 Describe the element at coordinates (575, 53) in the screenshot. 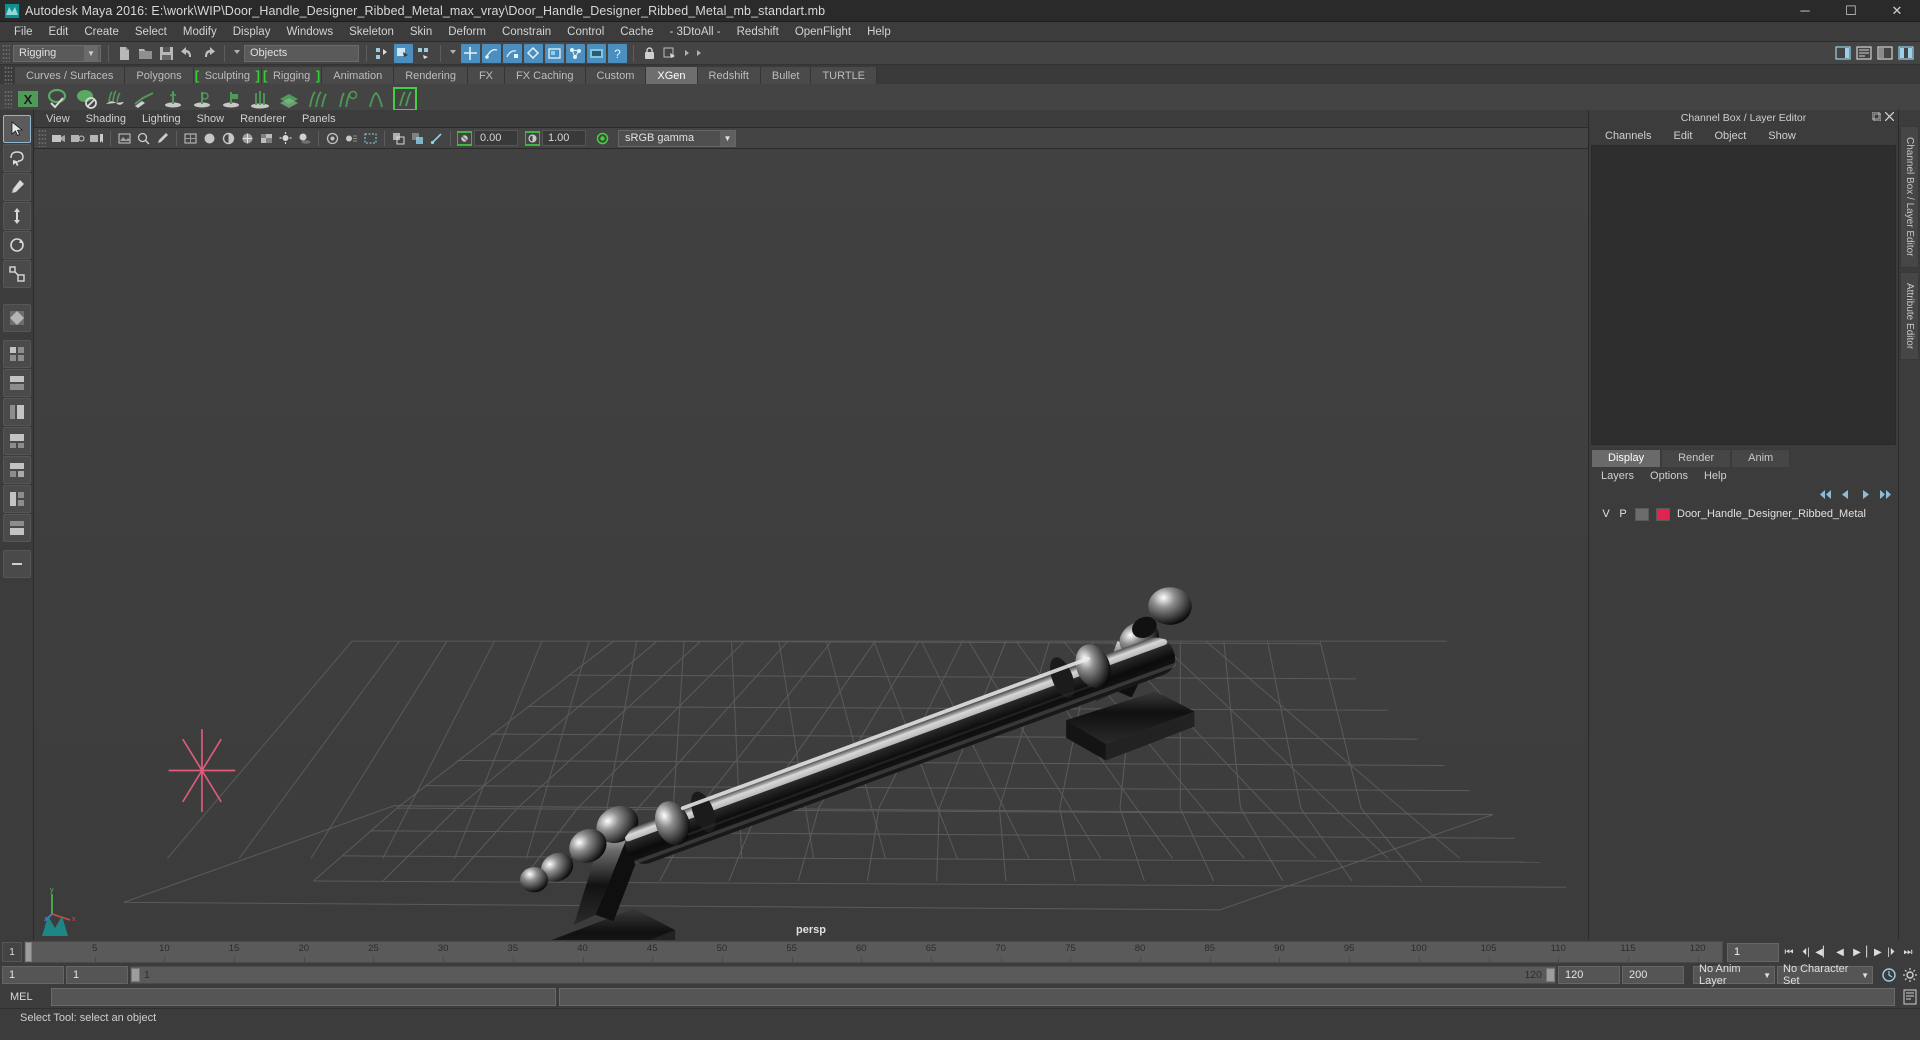

I see `make-live-button` at that location.